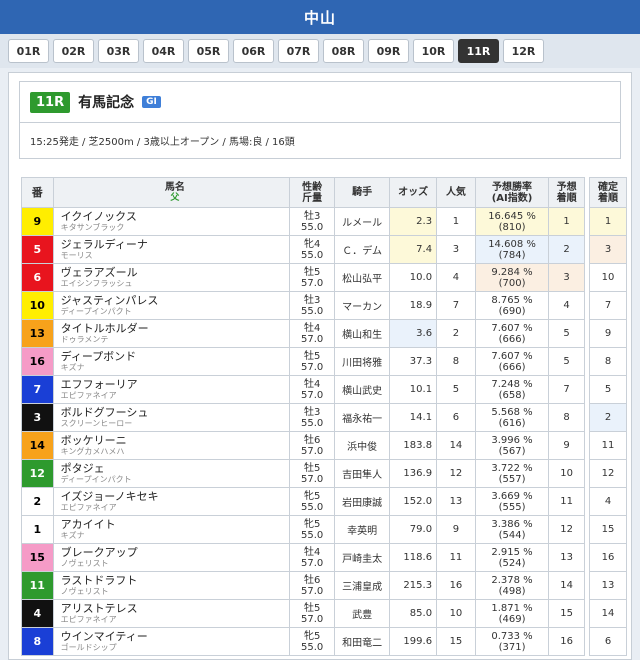 This screenshot has height=660, width=640. I want to click on horse-name: エフフォーリア, so click(175, 384).